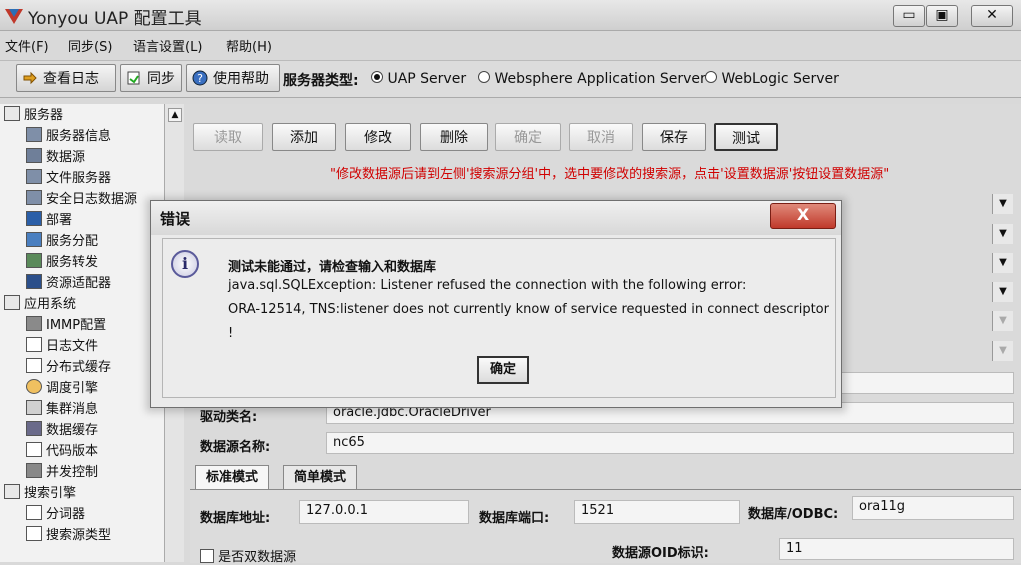 The height and width of the screenshot is (565, 1021). I want to click on test-button: 测试, so click(746, 137).